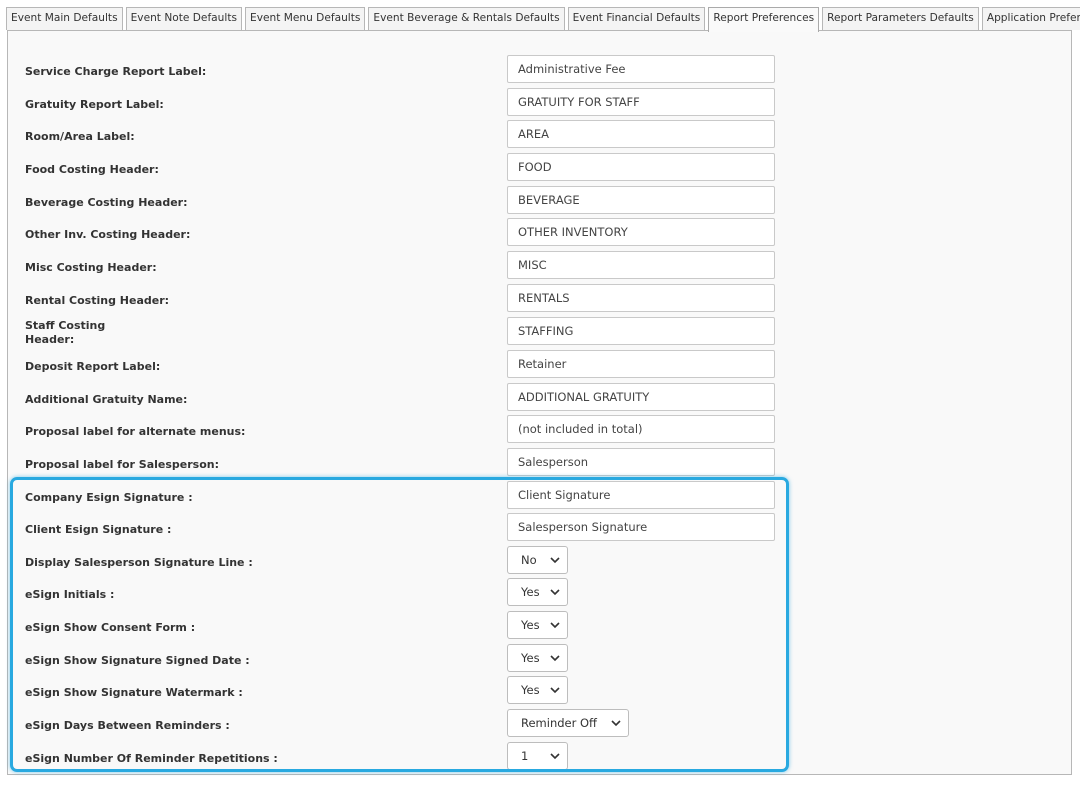 The image size is (1080, 786). Describe the element at coordinates (80, 136) in the screenshot. I see `room-area-label: Room/Area Label:` at that location.